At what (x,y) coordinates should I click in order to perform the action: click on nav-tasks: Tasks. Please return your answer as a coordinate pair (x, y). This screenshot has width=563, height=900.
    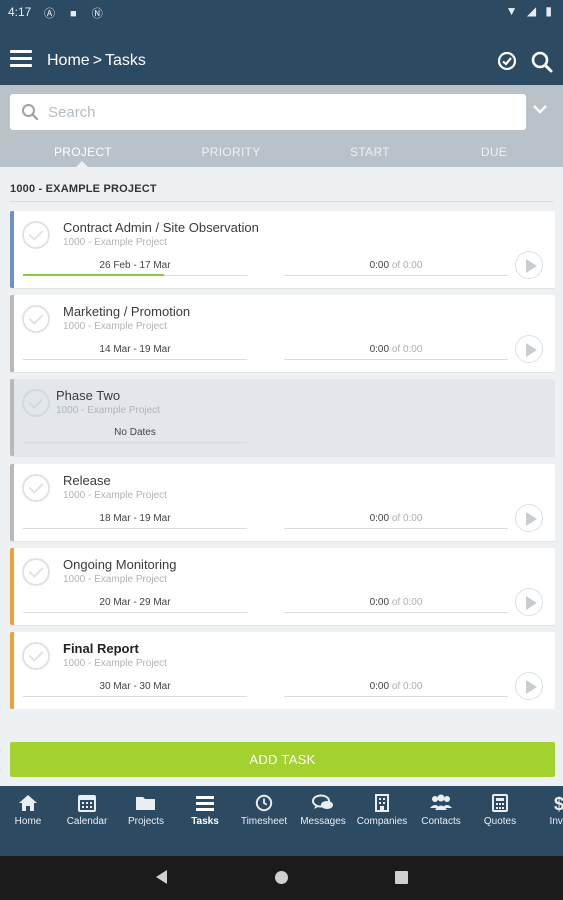
    Looking at the image, I should click on (205, 810).